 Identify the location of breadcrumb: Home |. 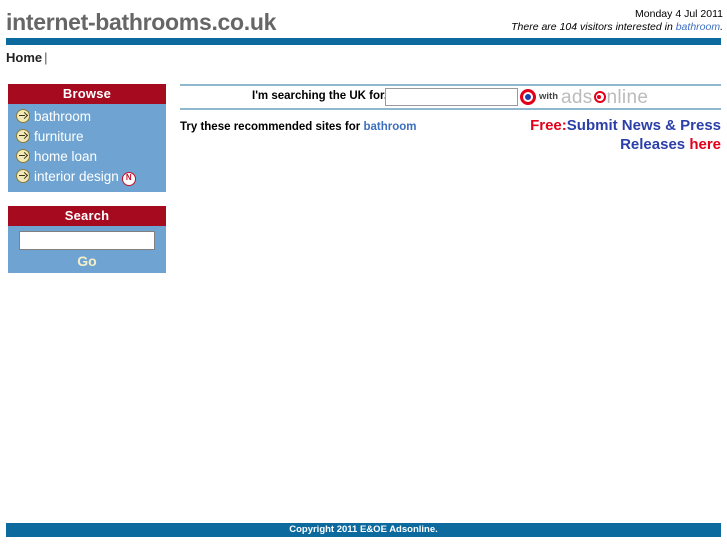
(27, 57).